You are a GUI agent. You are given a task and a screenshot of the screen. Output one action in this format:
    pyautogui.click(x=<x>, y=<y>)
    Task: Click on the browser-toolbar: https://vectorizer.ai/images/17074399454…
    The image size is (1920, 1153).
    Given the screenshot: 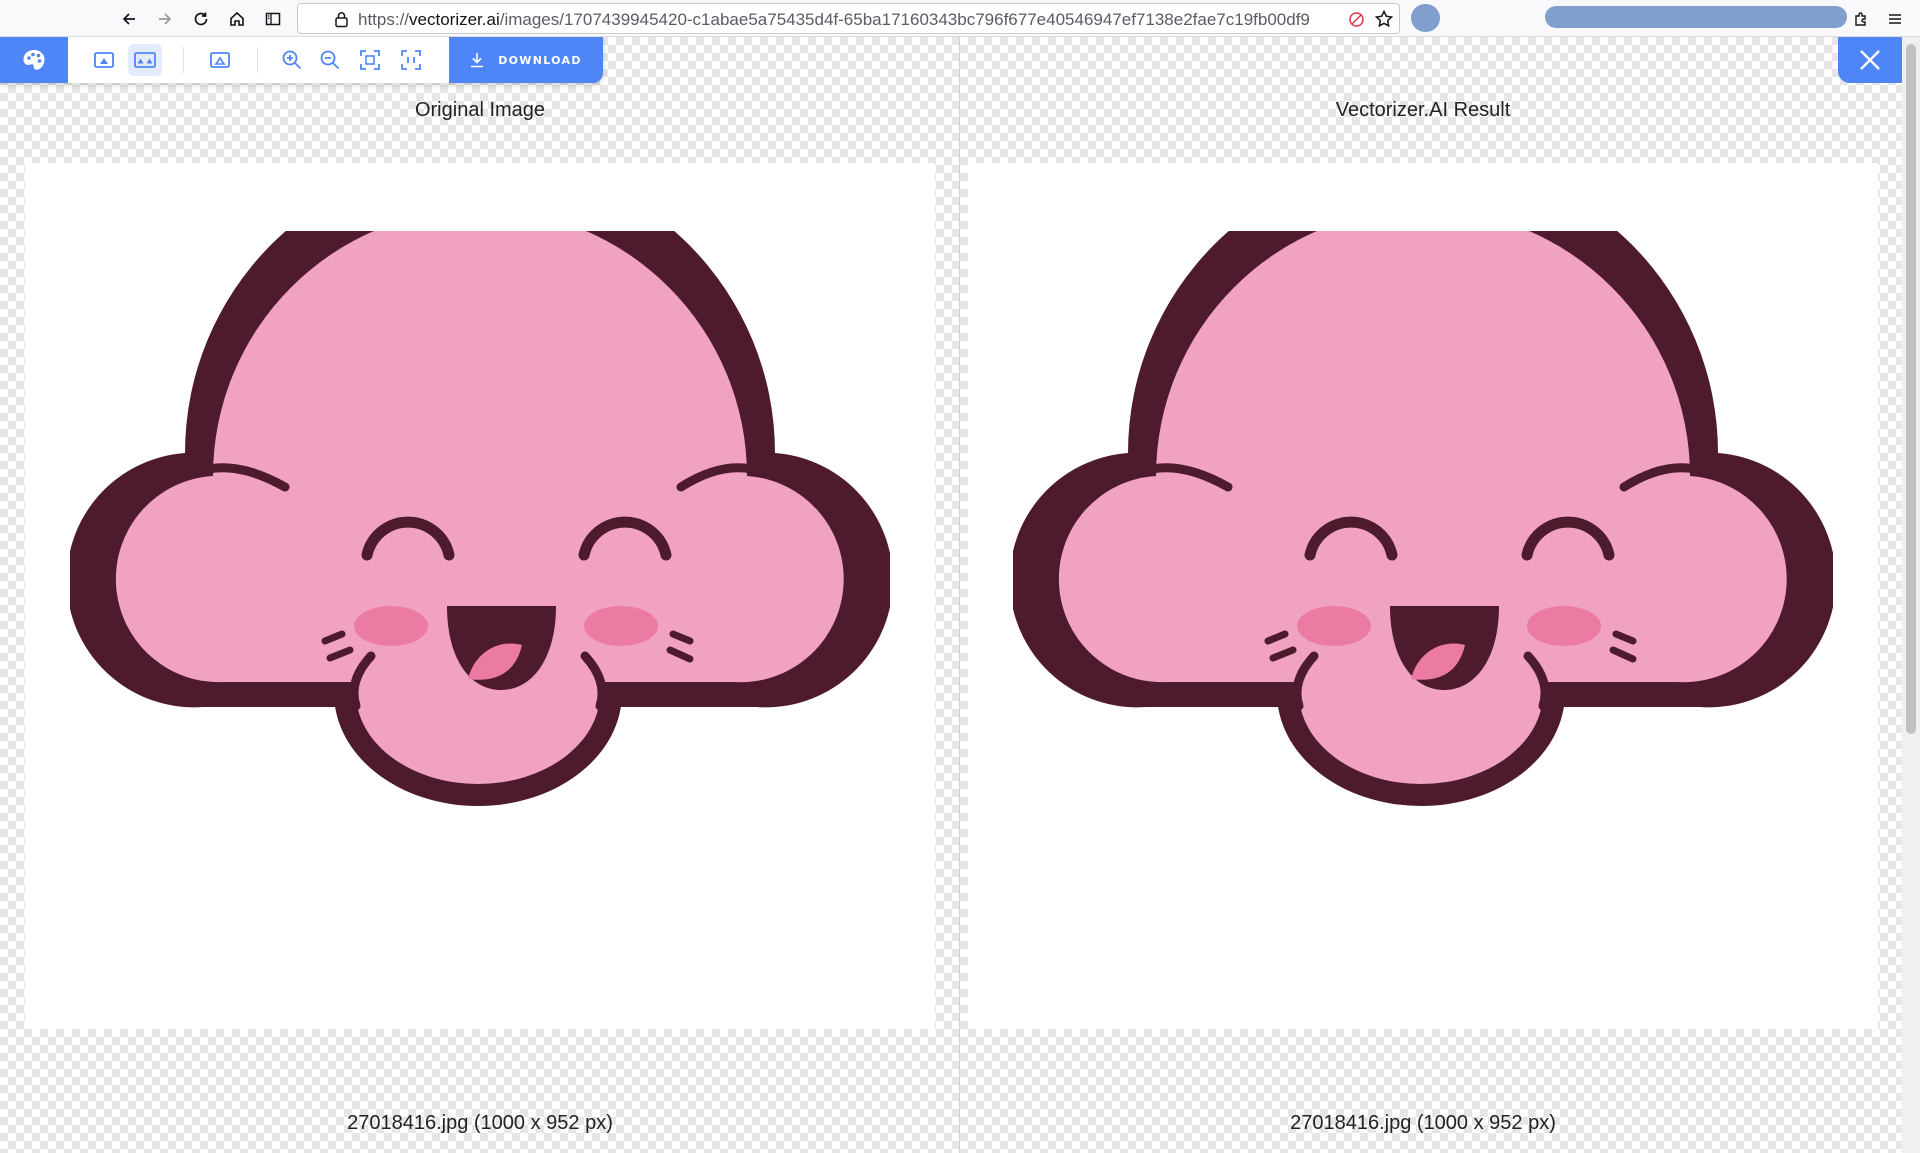 What is the action you would take?
    pyautogui.click(x=960, y=18)
    